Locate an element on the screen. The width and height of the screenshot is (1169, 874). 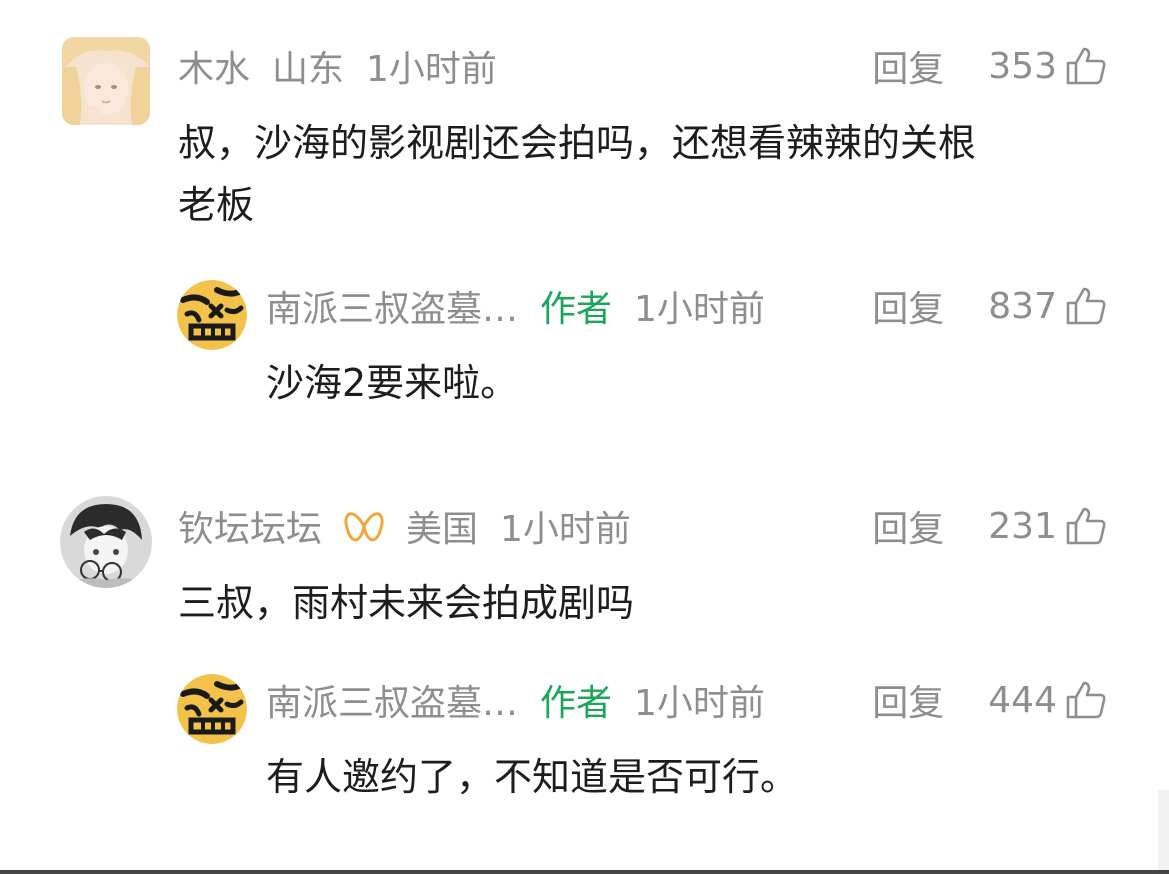
vip-ribbon-icon is located at coordinates (364, 526).